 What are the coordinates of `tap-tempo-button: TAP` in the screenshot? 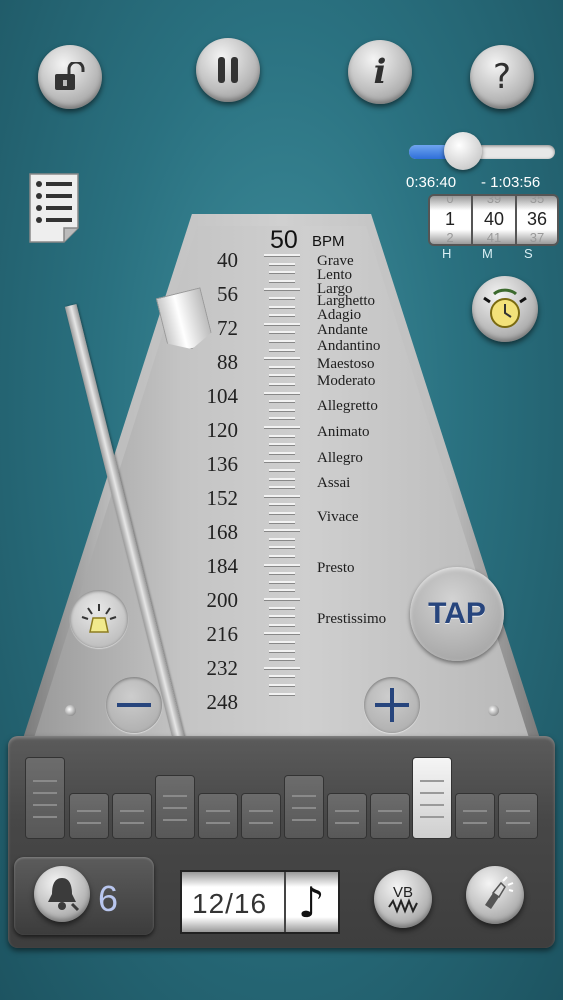 It's located at (457, 614).